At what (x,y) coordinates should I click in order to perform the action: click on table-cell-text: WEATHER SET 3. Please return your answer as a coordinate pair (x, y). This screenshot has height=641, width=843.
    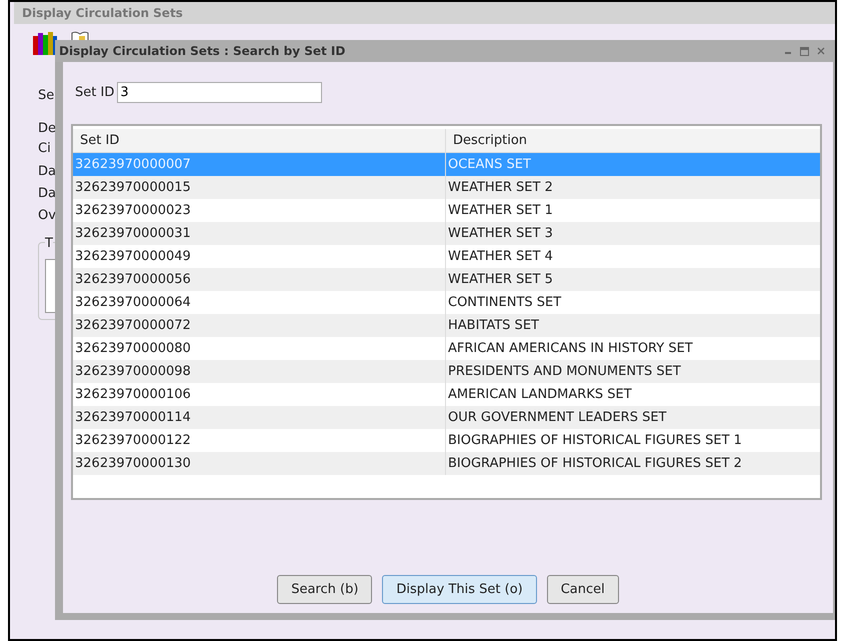
    Looking at the image, I should click on (500, 233).